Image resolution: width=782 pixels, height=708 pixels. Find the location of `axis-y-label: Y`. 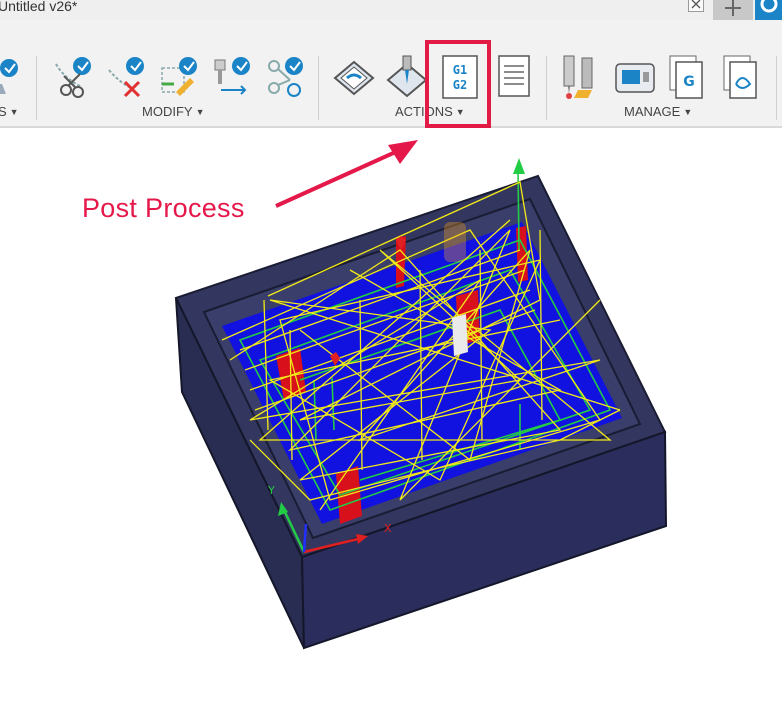

axis-y-label: Y is located at coordinates (271, 490).